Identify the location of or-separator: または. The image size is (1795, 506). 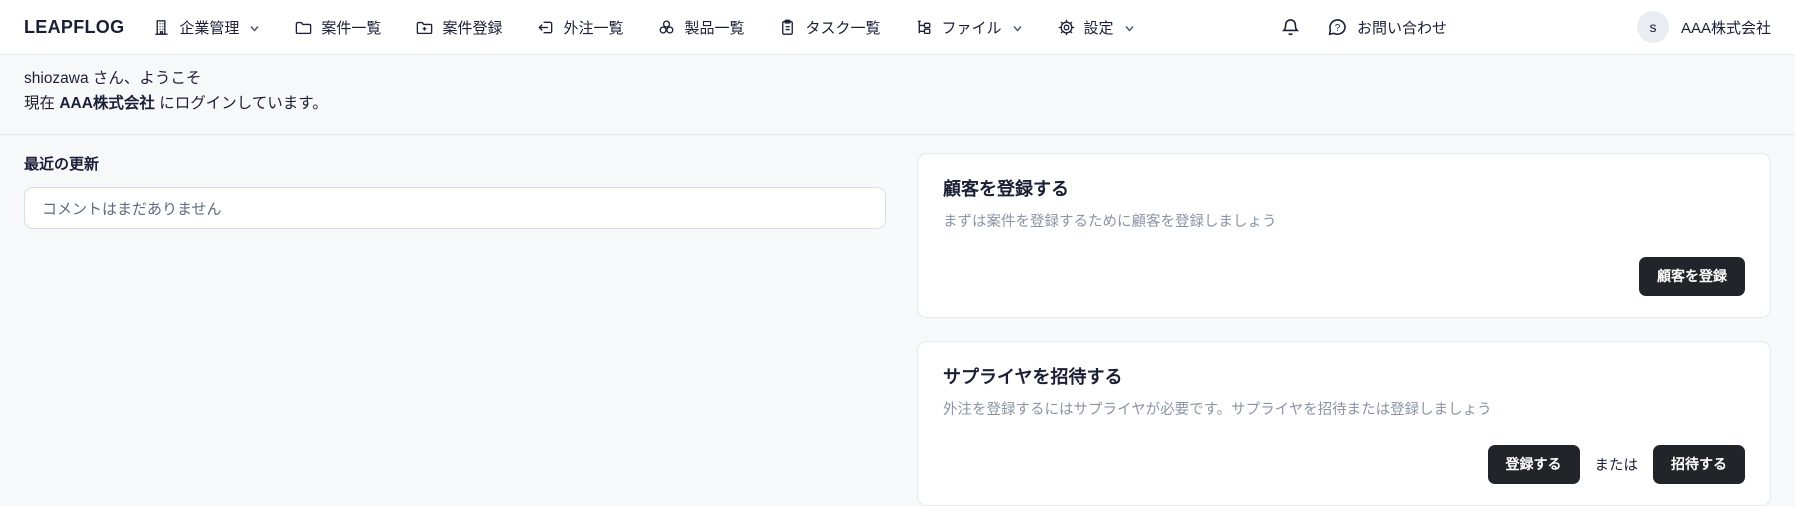
(1616, 466).